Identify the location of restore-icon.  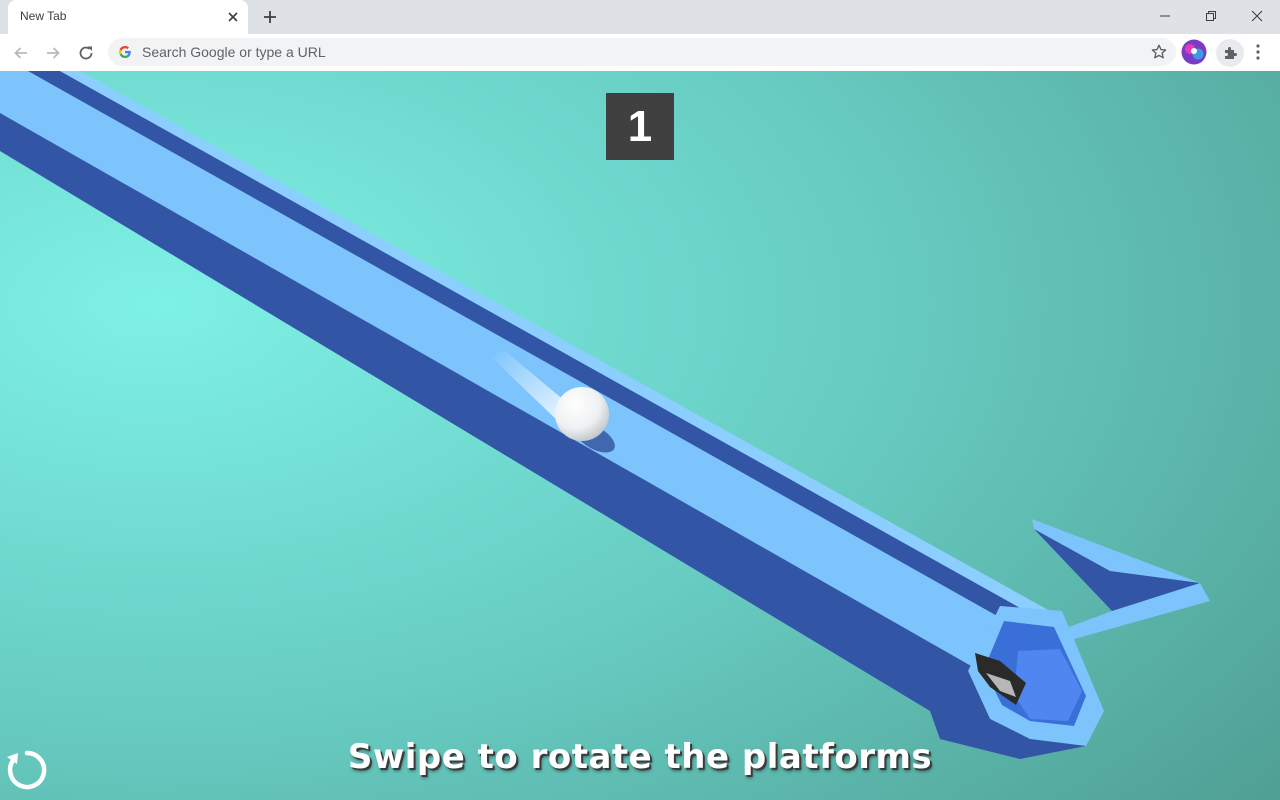
(1211, 16).